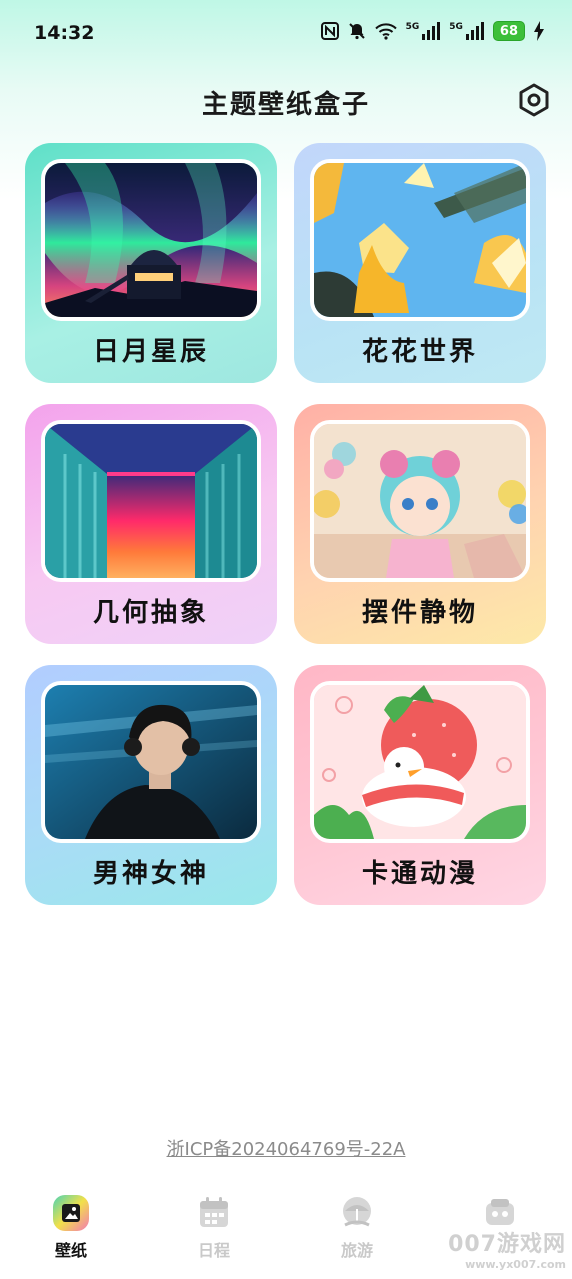 This screenshot has width=572, height=1279. Describe the element at coordinates (419, 874) in the screenshot. I see `category-label: 卡通动漫` at that location.